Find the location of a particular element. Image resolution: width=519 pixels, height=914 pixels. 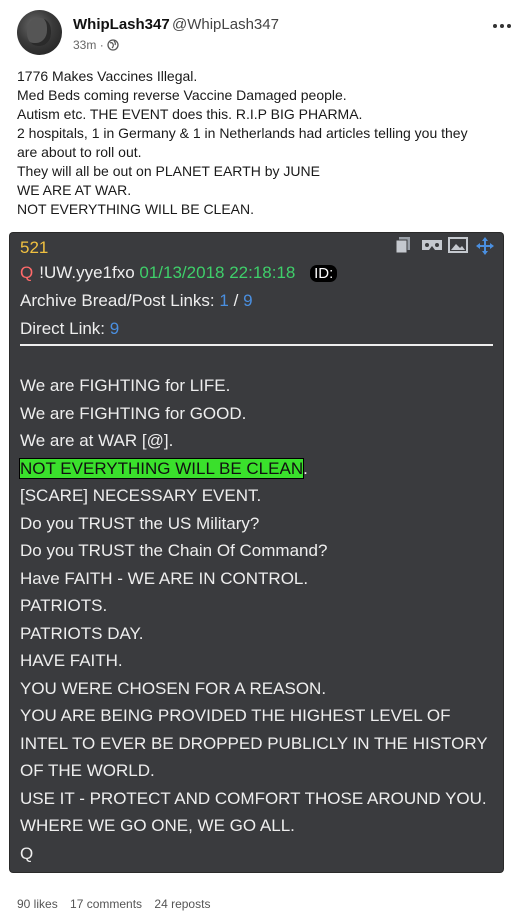

move-icon is located at coordinates (485, 245).